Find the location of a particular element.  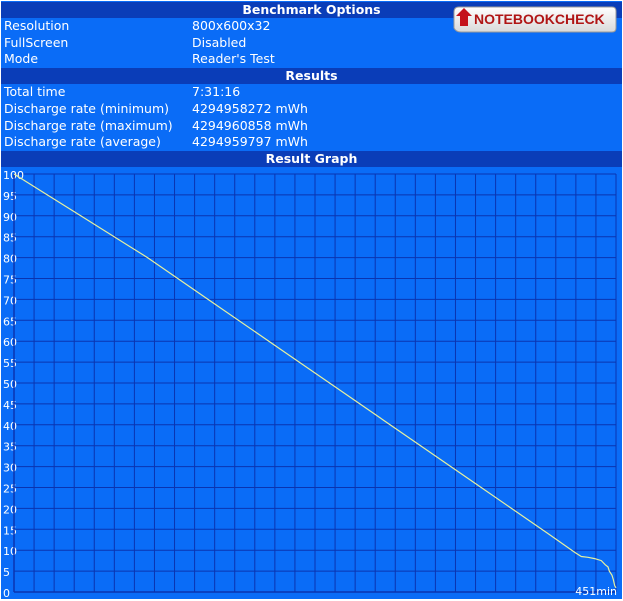

y-tick-label: 85 is located at coordinates (10, 238).